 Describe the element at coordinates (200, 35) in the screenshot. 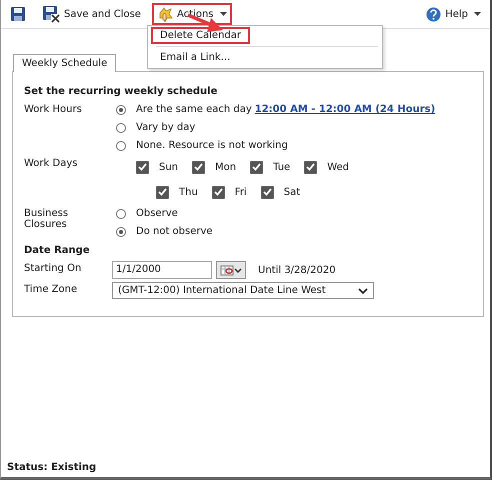

I see `menu-item: Delete Calendar` at that location.